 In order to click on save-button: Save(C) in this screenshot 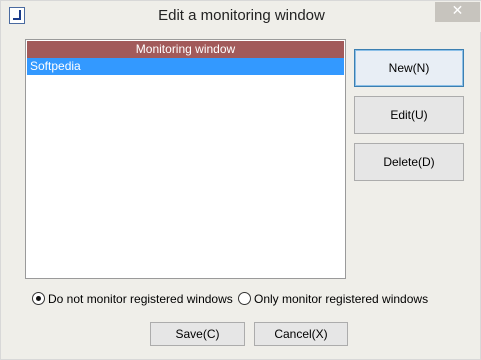, I will do `click(197, 334)`.